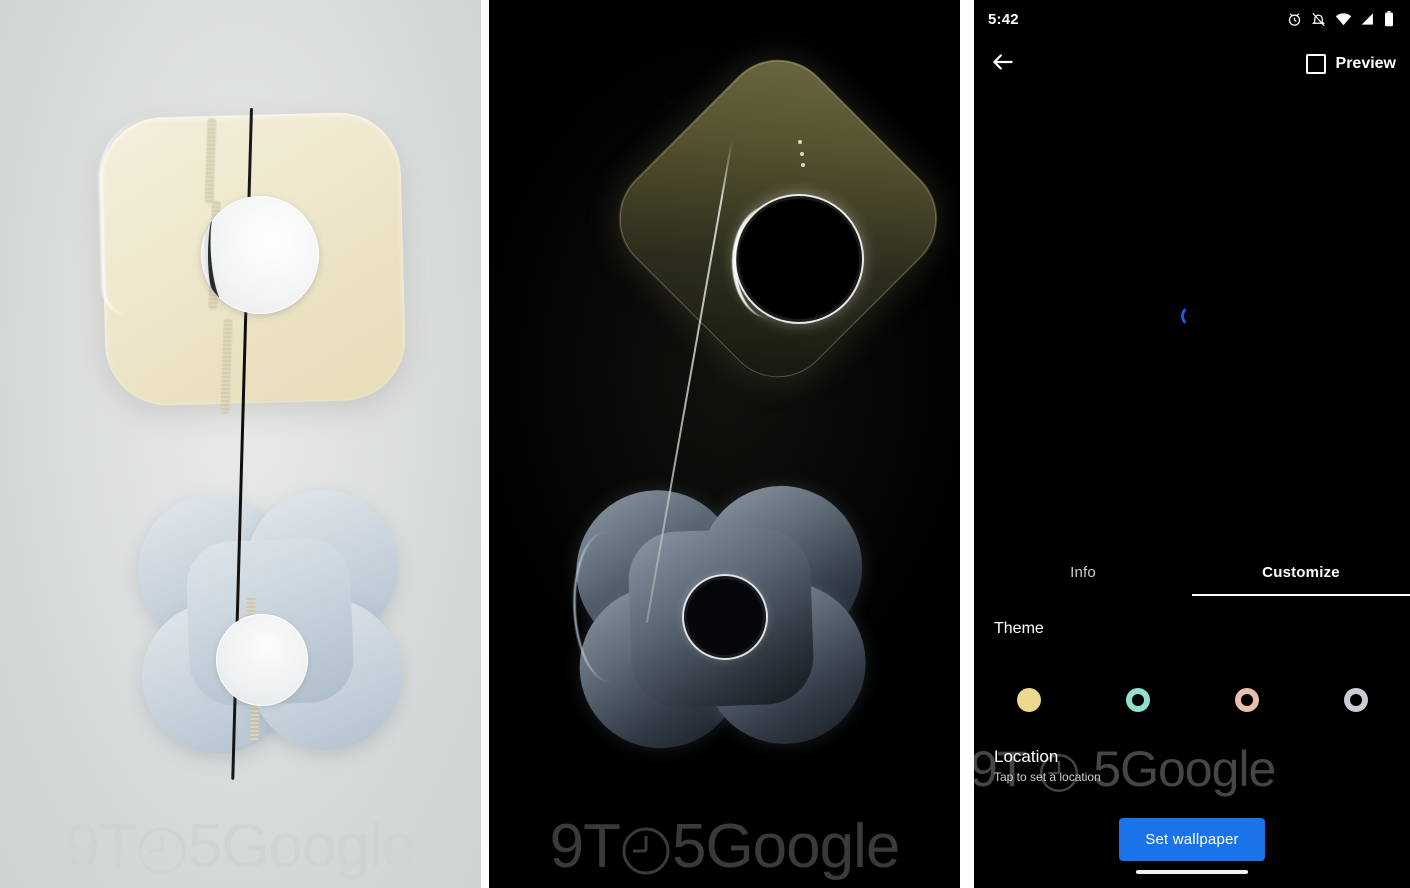  I want to click on cell-signal-icon, so click(1368, 19).